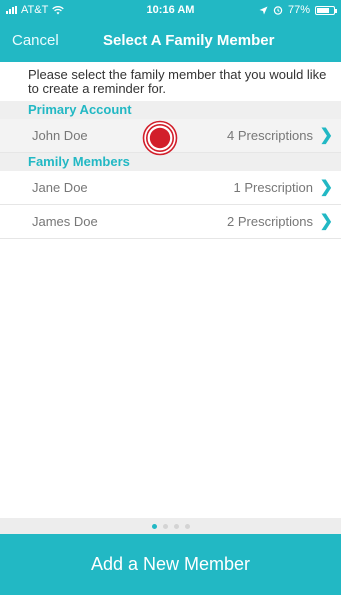  What do you see at coordinates (170, 110) in the screenshot?
I see `section-header-primary: Primary Account` at bounding box center [170, 110].